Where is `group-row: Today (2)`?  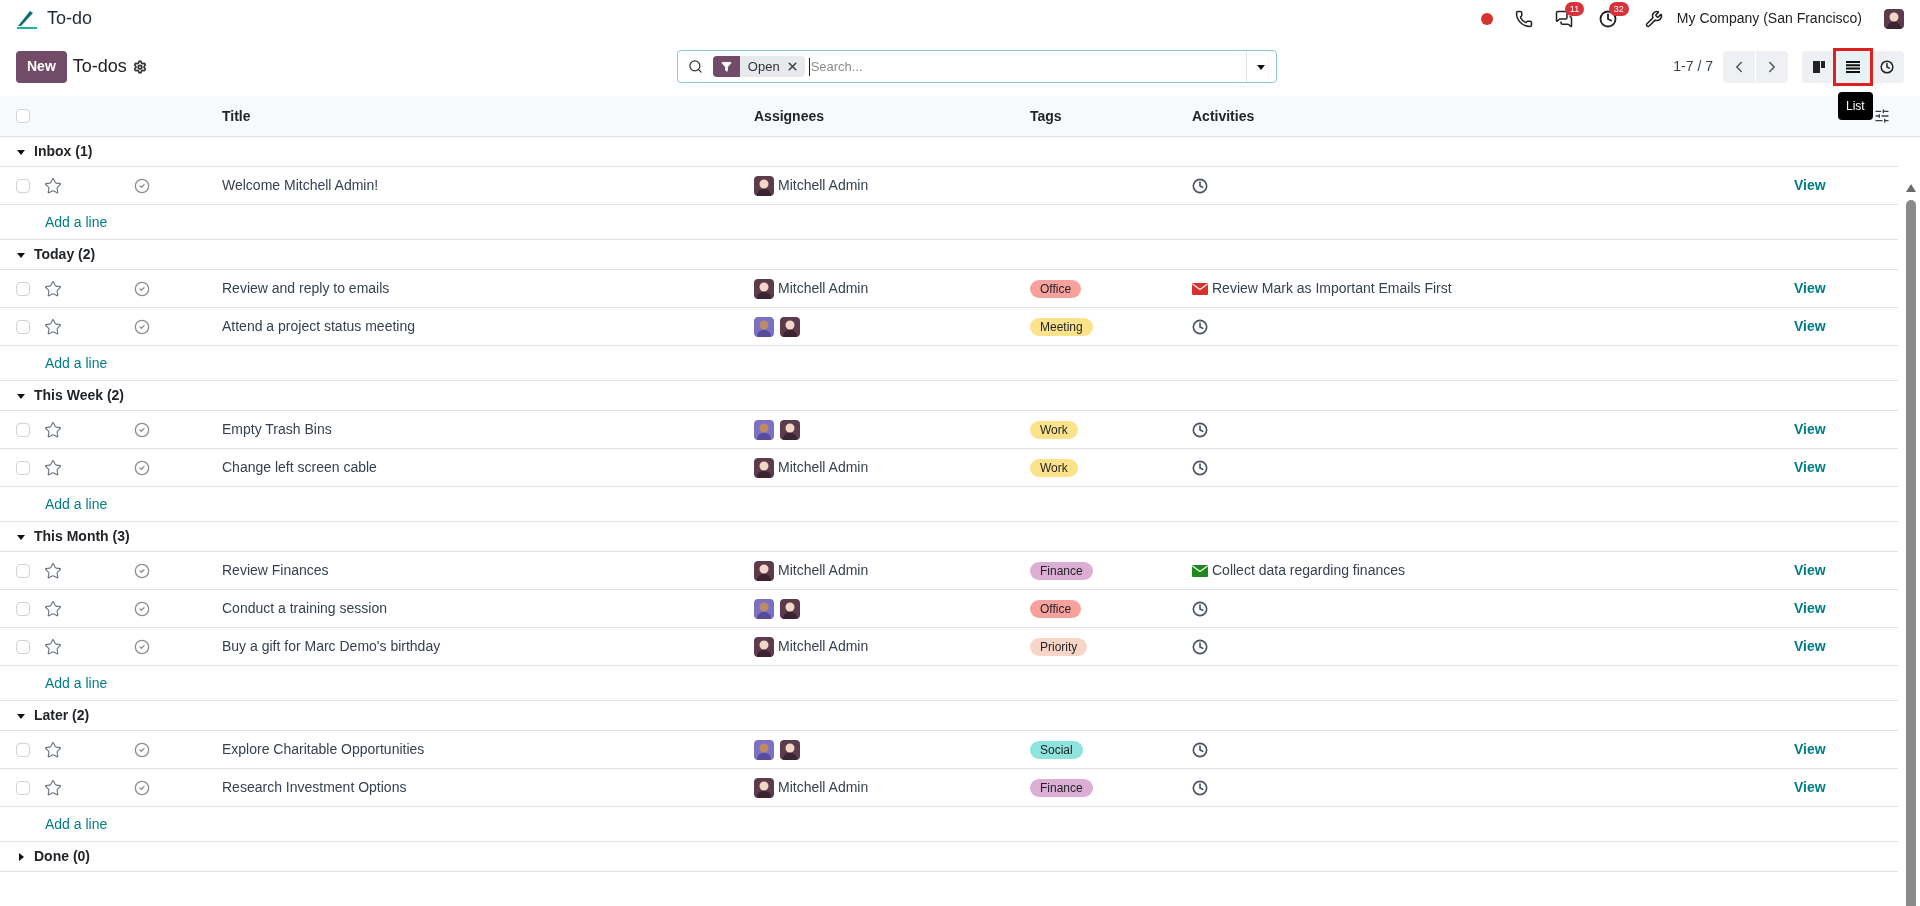 group-row: Today (2) is located at coordinates (949, 255).